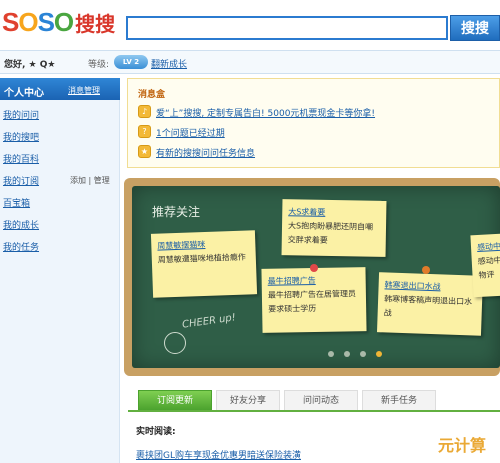 The image size is (500, 463). What do you see at coordinates (201, 258) in the screenshot?
I see `note-body: 周慧敏遭猫咪地植拾瘾作` at bounding box center [201, 258].